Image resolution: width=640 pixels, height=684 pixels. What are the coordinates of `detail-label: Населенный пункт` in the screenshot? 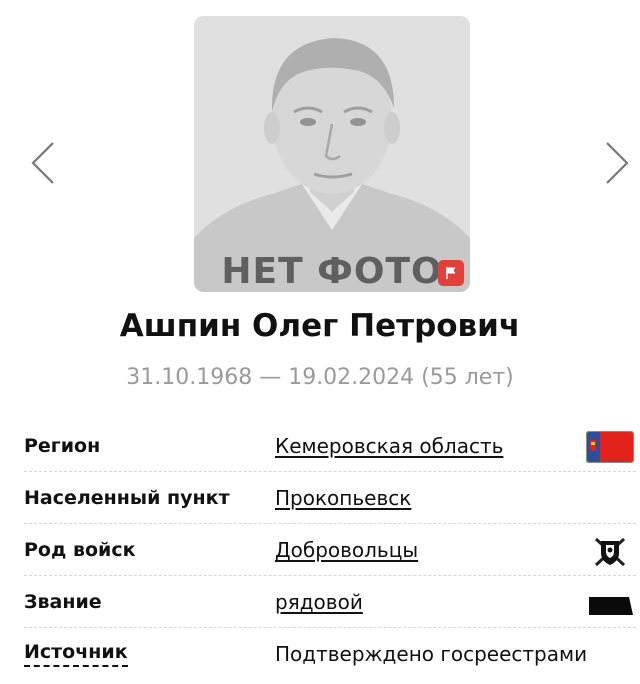 It's located at (127, 498).